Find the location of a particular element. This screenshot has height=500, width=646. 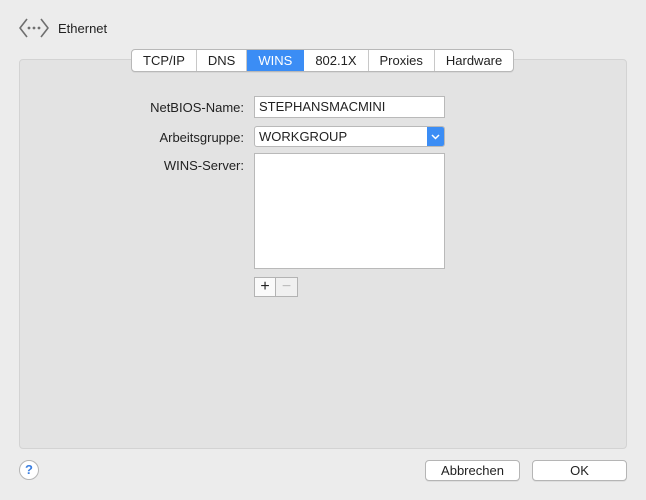

cancel-button: Abbrechen is located at coordinates (472, 470).